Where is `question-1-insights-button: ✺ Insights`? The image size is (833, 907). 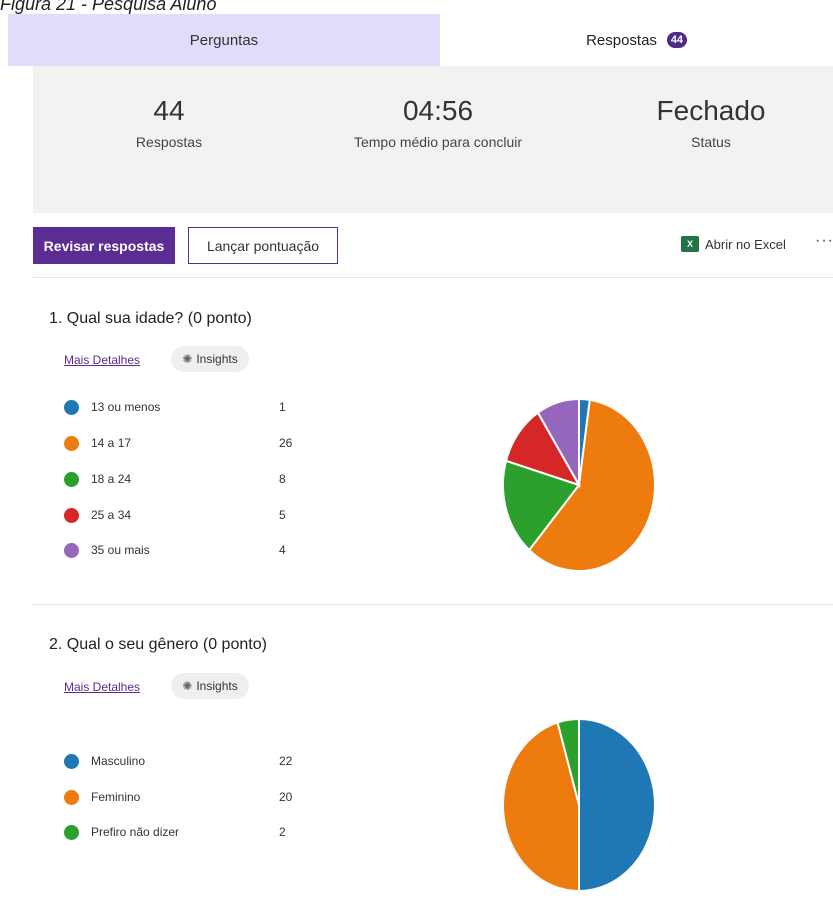
question-1-insights-button: ✺ Insights is located at coordinates (210, 359).